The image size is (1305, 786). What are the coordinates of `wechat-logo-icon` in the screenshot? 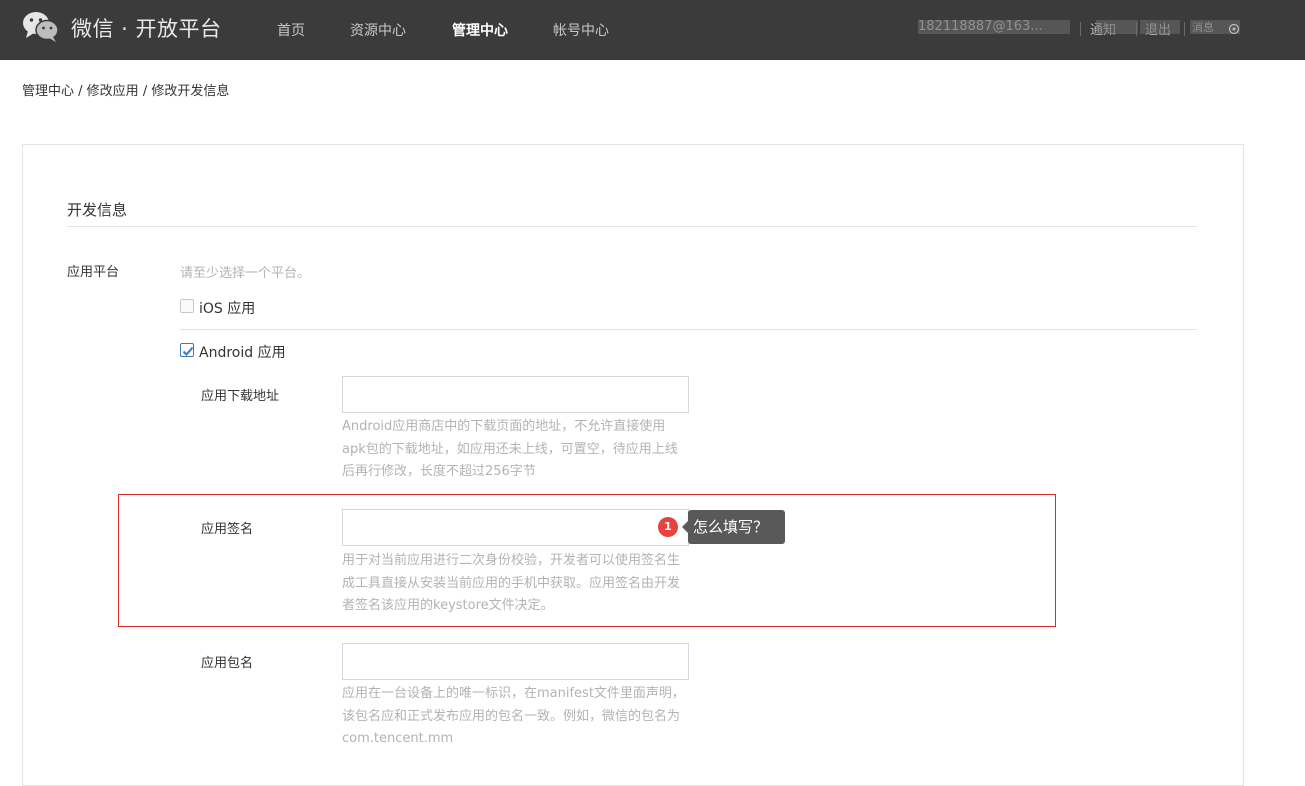 It's located at (41, 27).